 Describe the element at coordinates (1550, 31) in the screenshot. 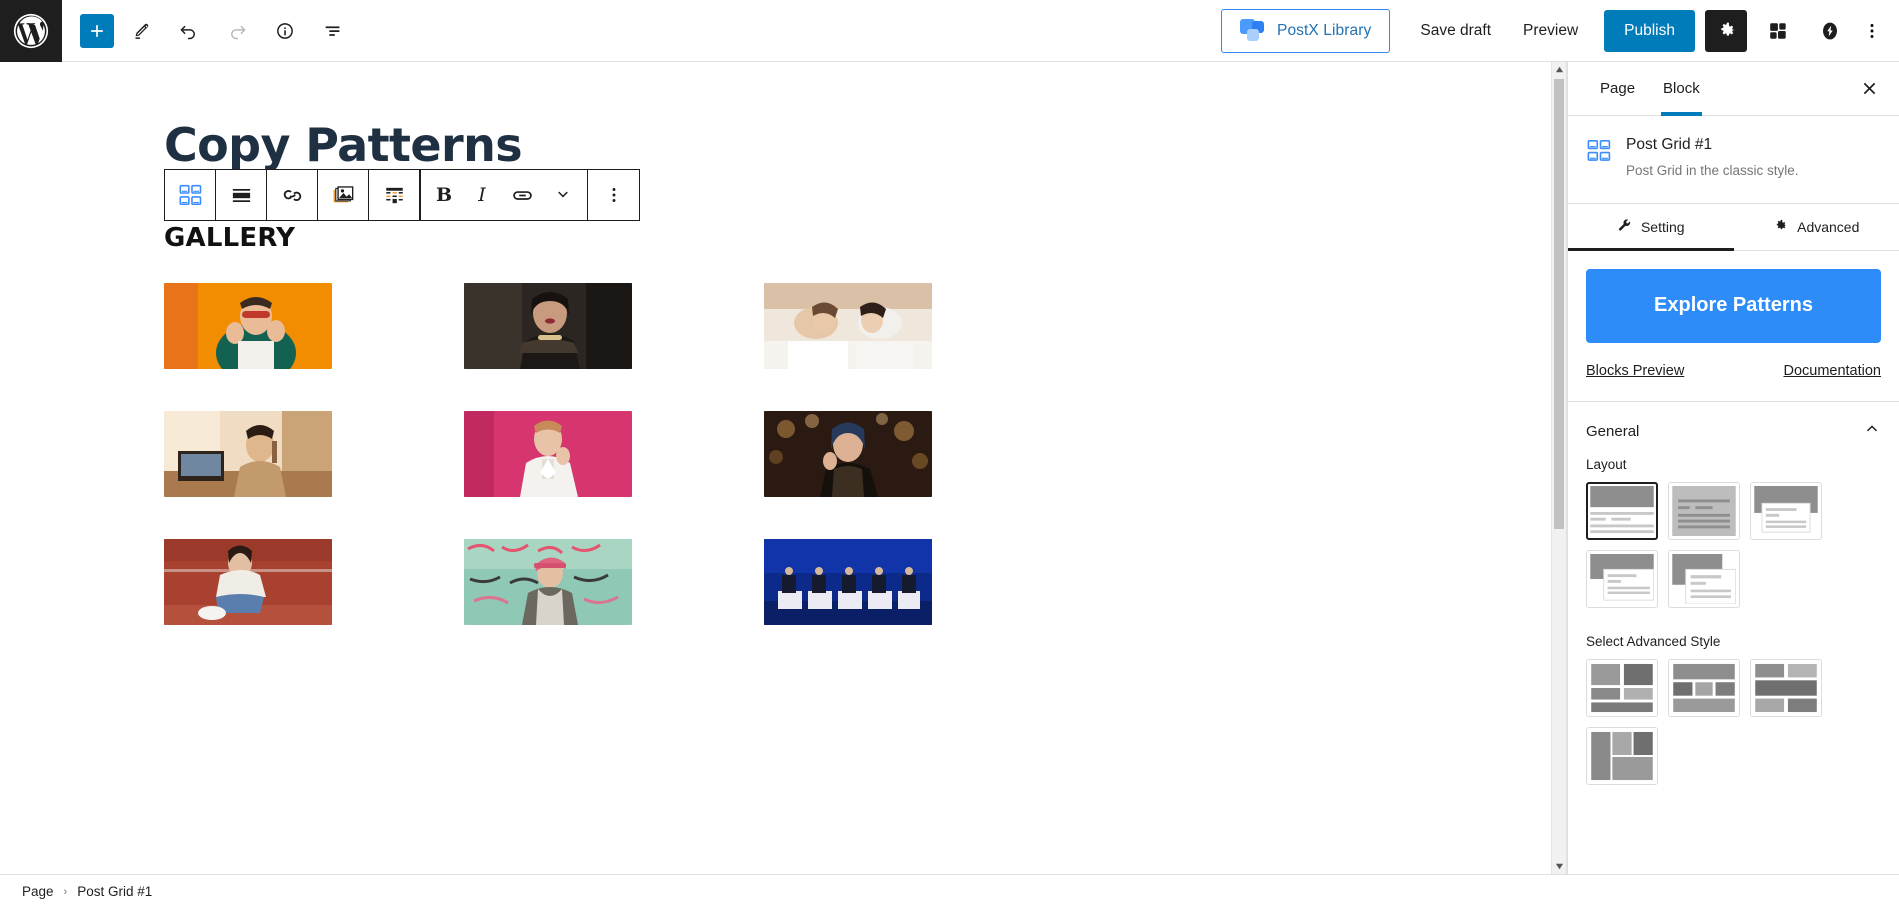

I see `preview-button: Preview` at that location.